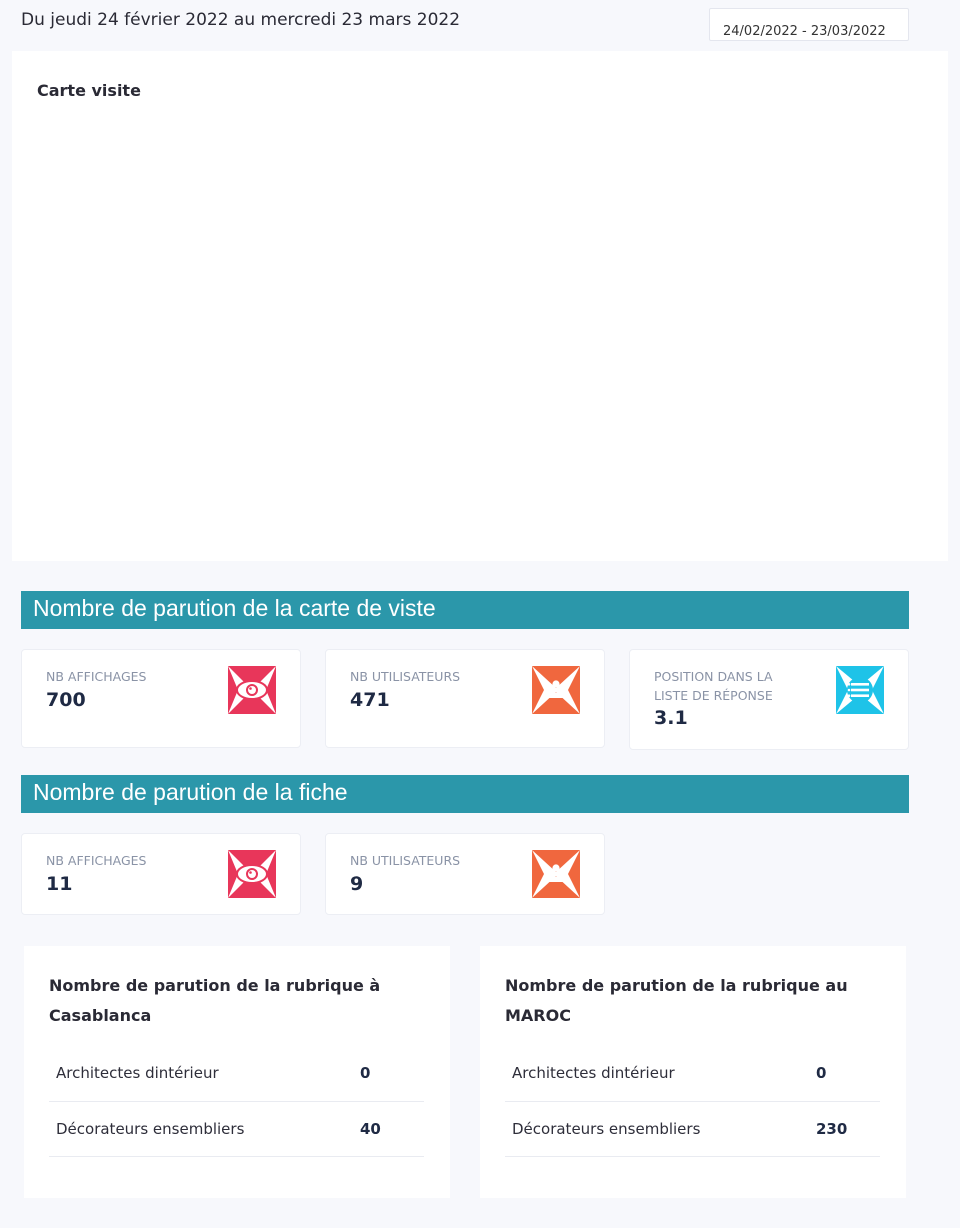 Image resolution: width=960 pixels, height=1228 pixels. Describe the element at coordinates (161, 698) in the screenshot. I see `stat-card-carte-affichages: NB AFFICHAGES 700` at that location.